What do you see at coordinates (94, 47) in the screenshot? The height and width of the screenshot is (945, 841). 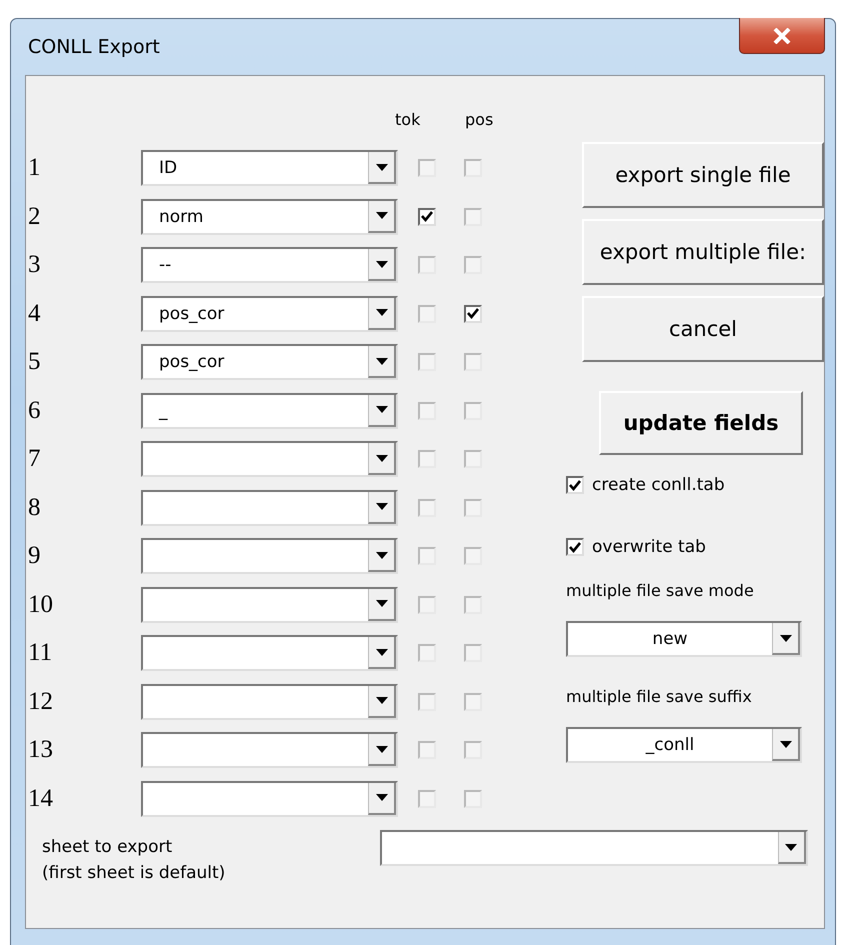 I see `window-title: CONLL Export` at bounding box center [94, 47].